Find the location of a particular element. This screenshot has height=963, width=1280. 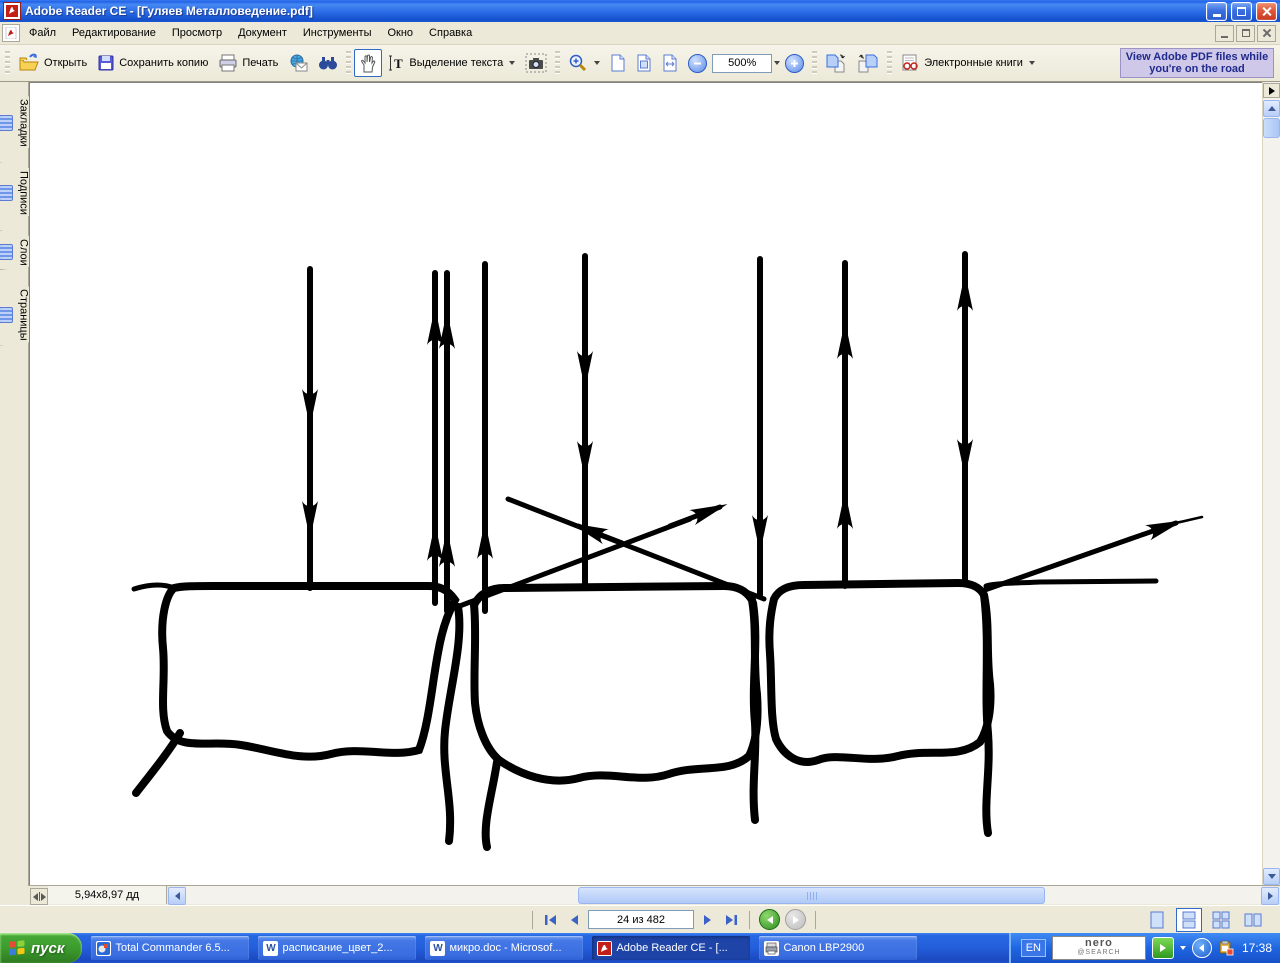

forward-arrow-icon is located at coordinates (795, 919).